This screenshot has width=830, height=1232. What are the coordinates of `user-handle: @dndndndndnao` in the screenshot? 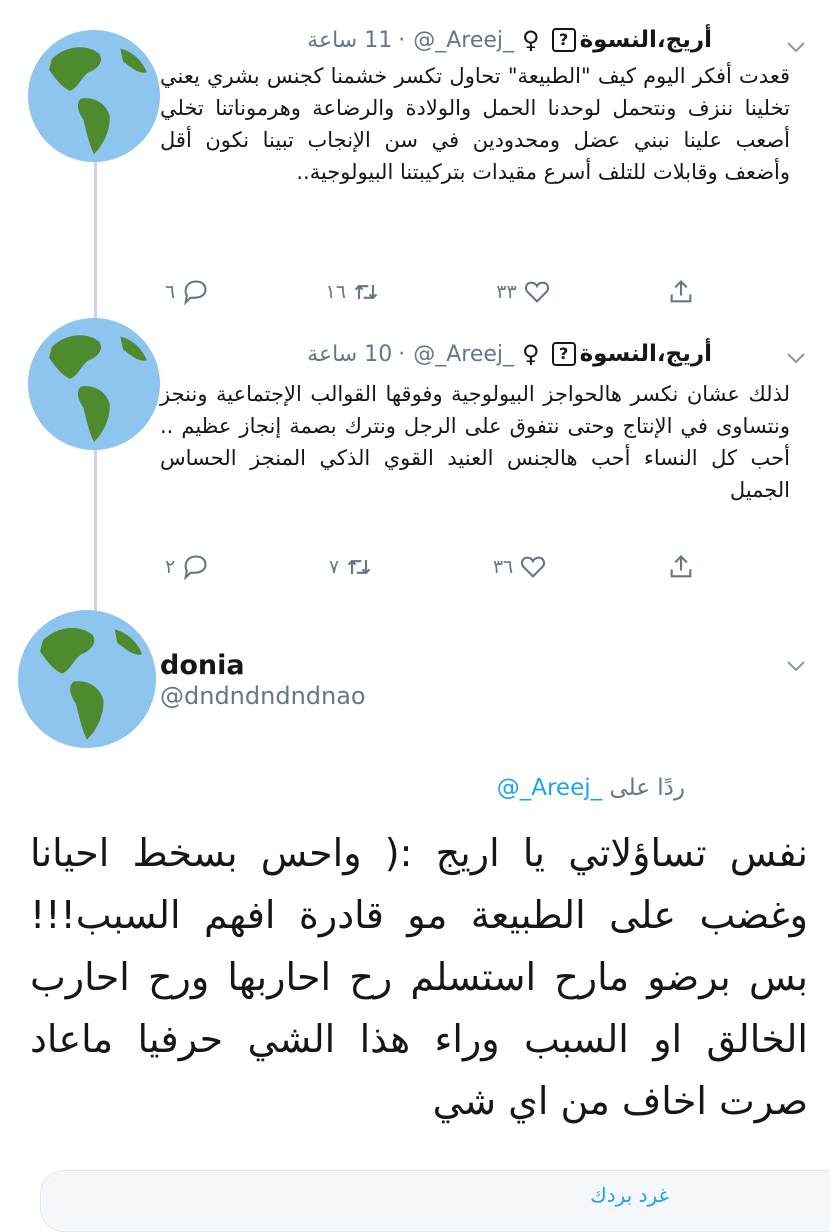 It's located at (263, 696).